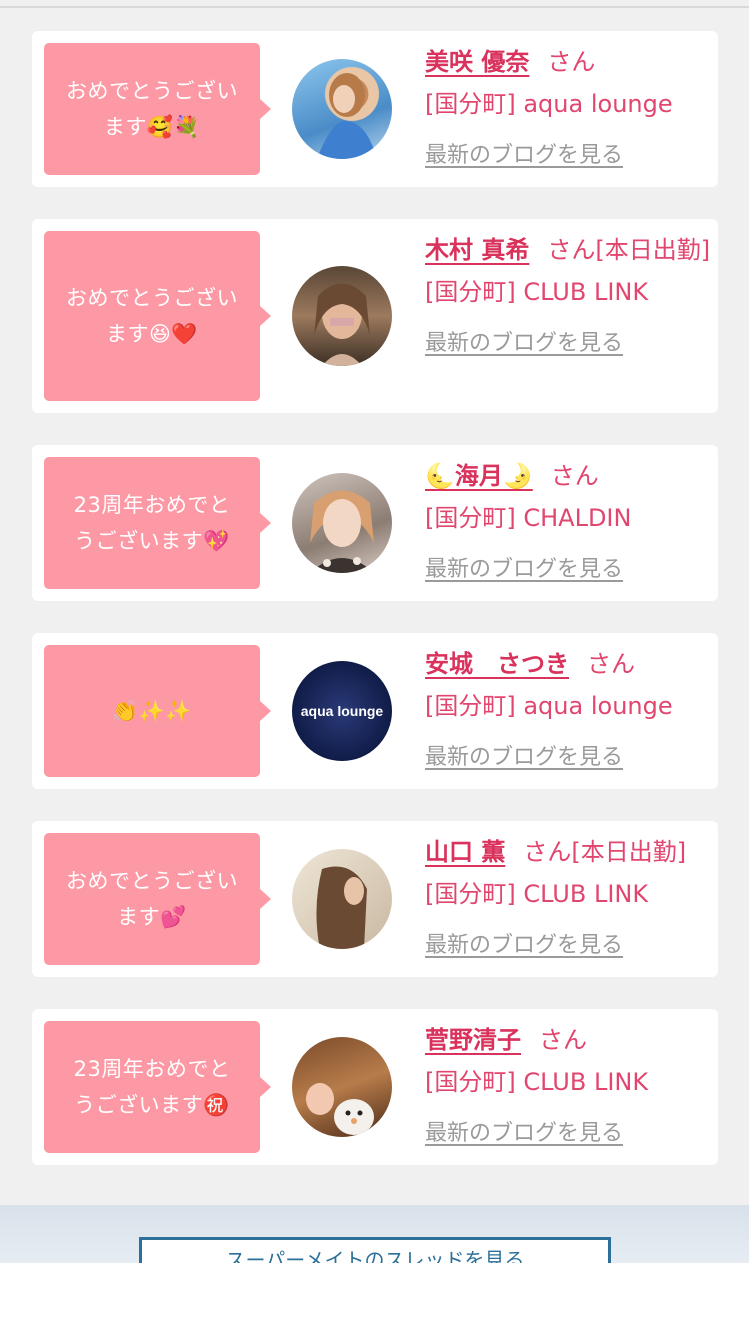 The width and height of the screenshot is (749, 1331). What do you see at coordinates (157, 523) in the screenshot?
I see `message-bubble: 23周年おめでと うございます💖` at bounding box center [157, 523].